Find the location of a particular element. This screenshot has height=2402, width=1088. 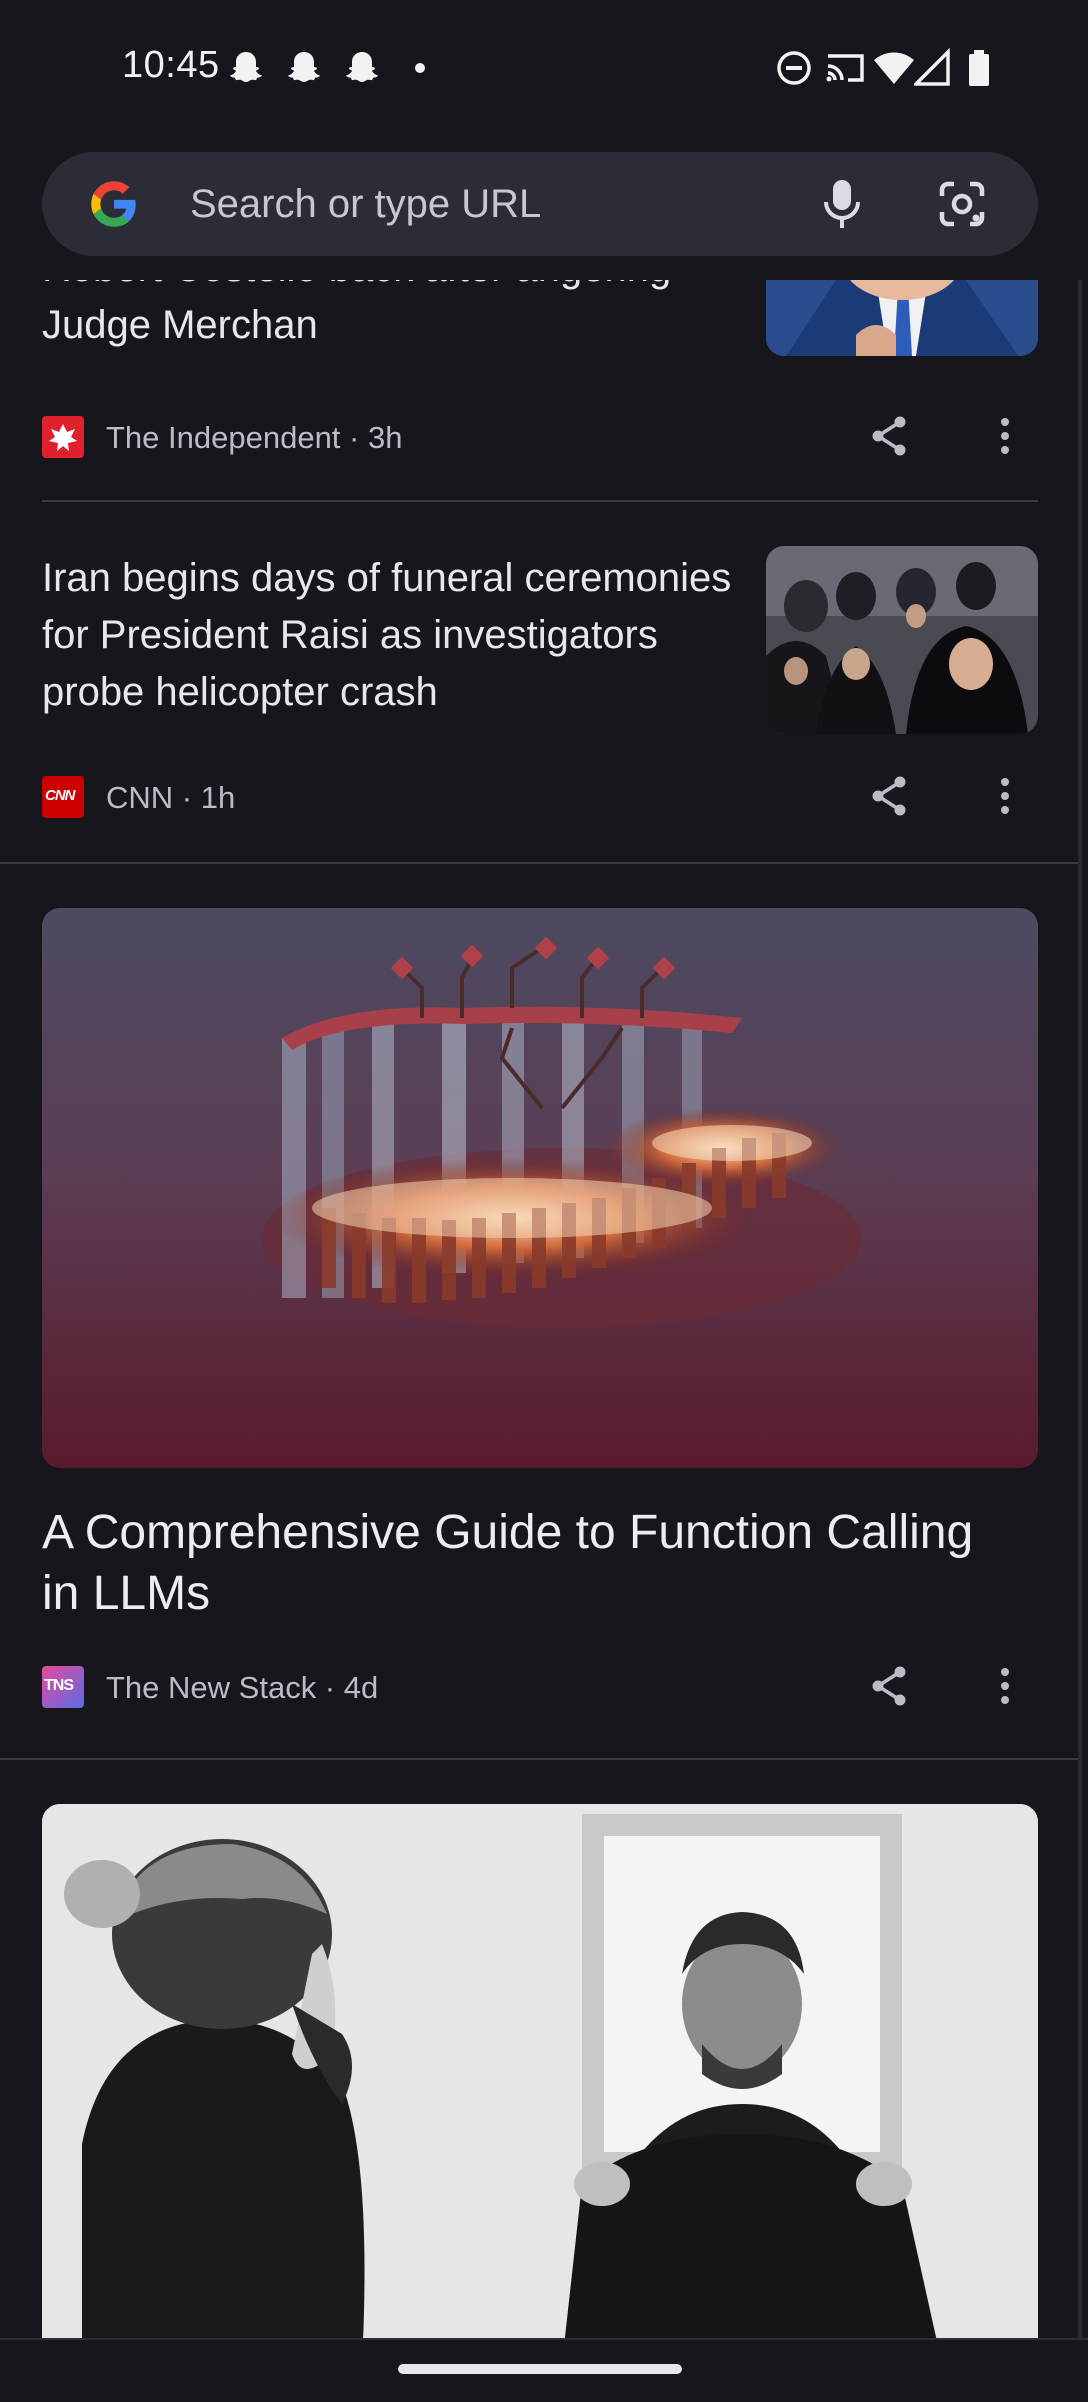

article-divider is located at coordinates (540, 501).